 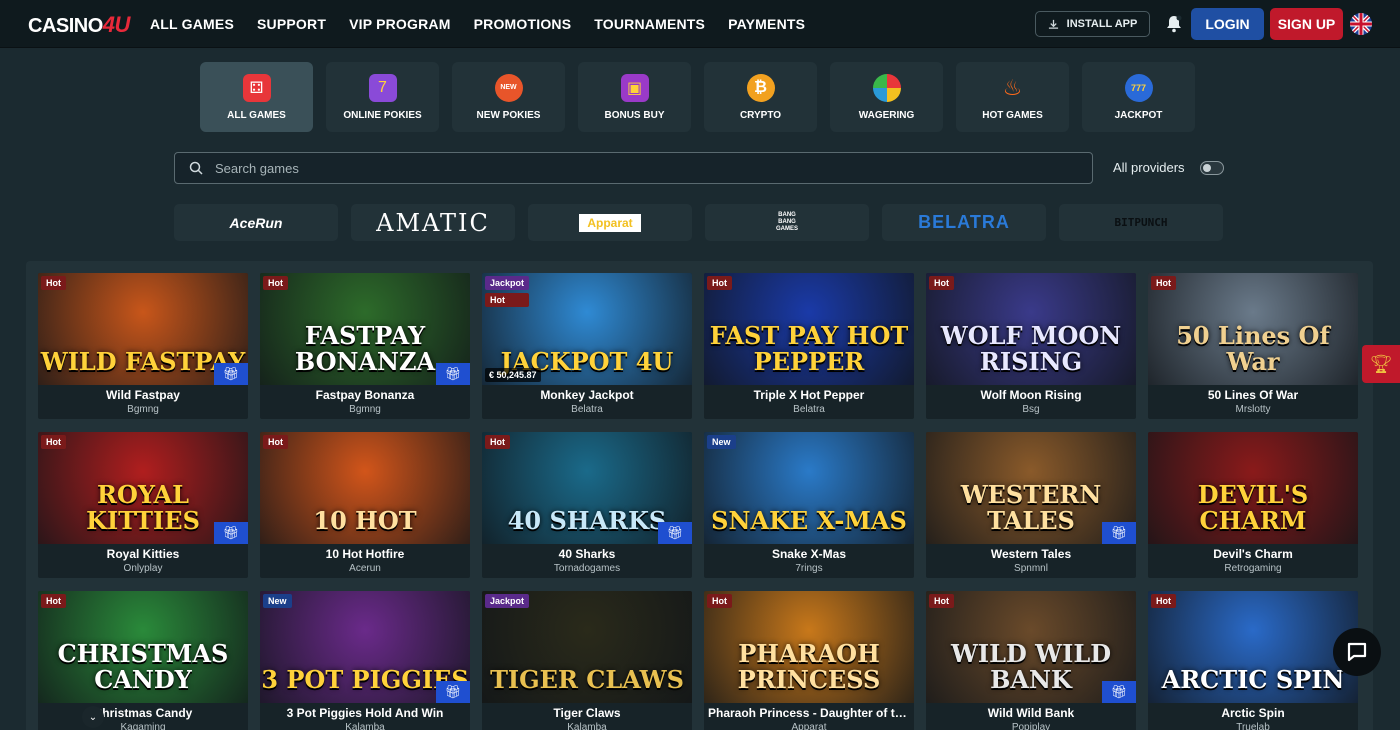 What do you see at coordinates (433, 222) in the screenshot?
I see `provider-amatic: AMATIC` at bounding box center [433, 222].